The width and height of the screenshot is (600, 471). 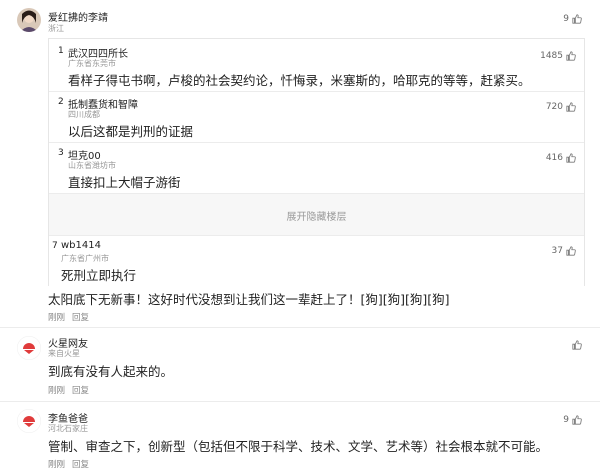 I want to click on like-button: 720, so click(x=561, y=107).